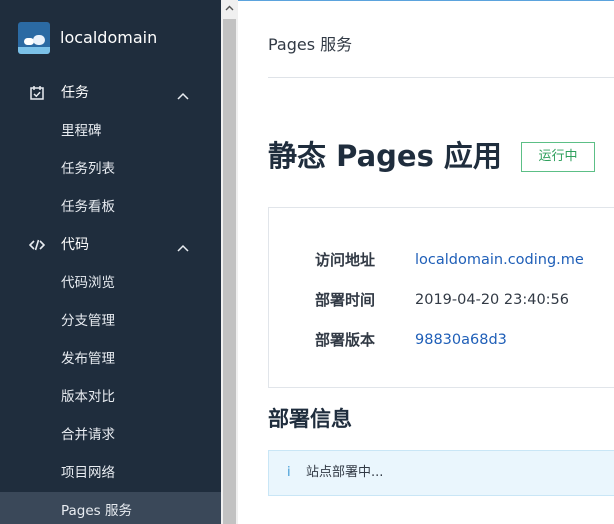 This screenshot has height=524, width=614. What do you see at coordinates (88, 283) in the screenshot?
I see `sidebar-item-label: 代码浏览` at bounding box center [88, 283].